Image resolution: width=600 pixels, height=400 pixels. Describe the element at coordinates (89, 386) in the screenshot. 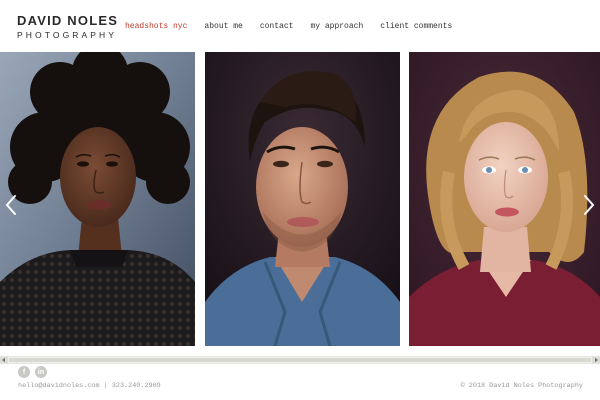

I see `footer-contact: hello@davidnoles.com | 323.240.2969` at that location.